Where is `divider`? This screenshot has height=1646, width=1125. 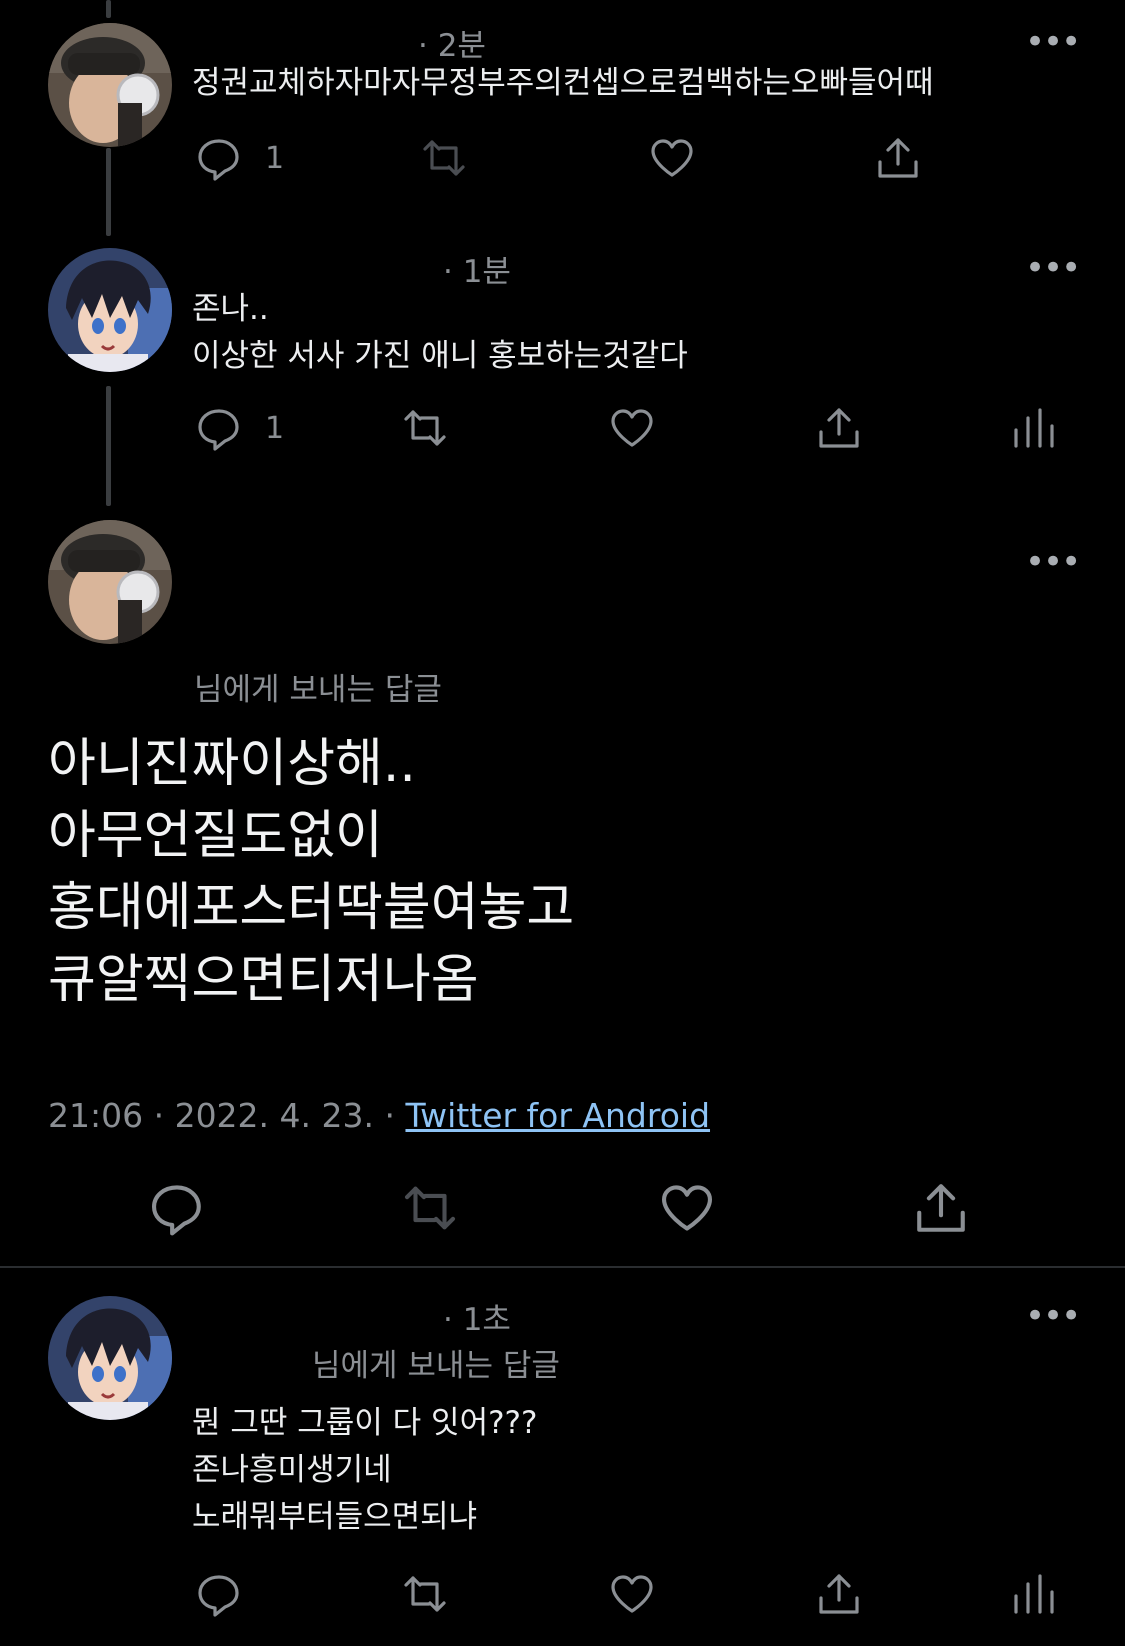
divider is located at coordinates (562, 1267).